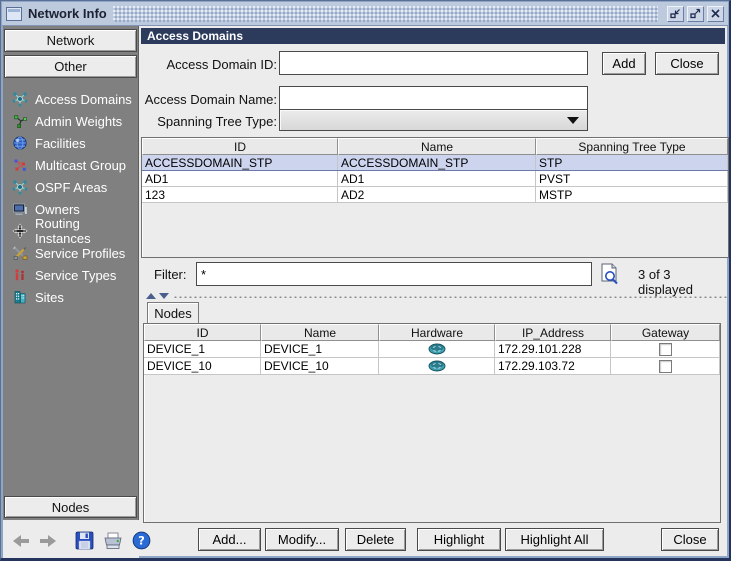 The width and height of the screenshot is (731, 561). I want to click on sidebar-nodes-button: Nodes, so click(70, 507).